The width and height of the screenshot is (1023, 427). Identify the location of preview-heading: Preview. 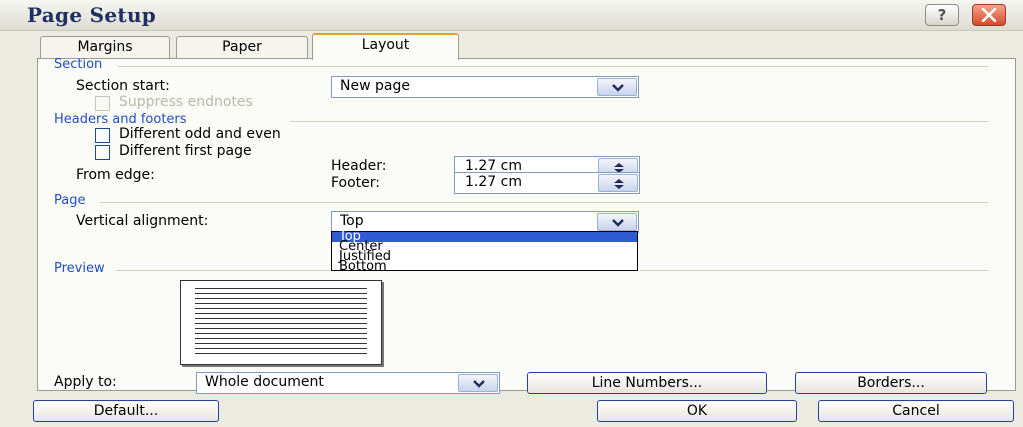
(79, 268).